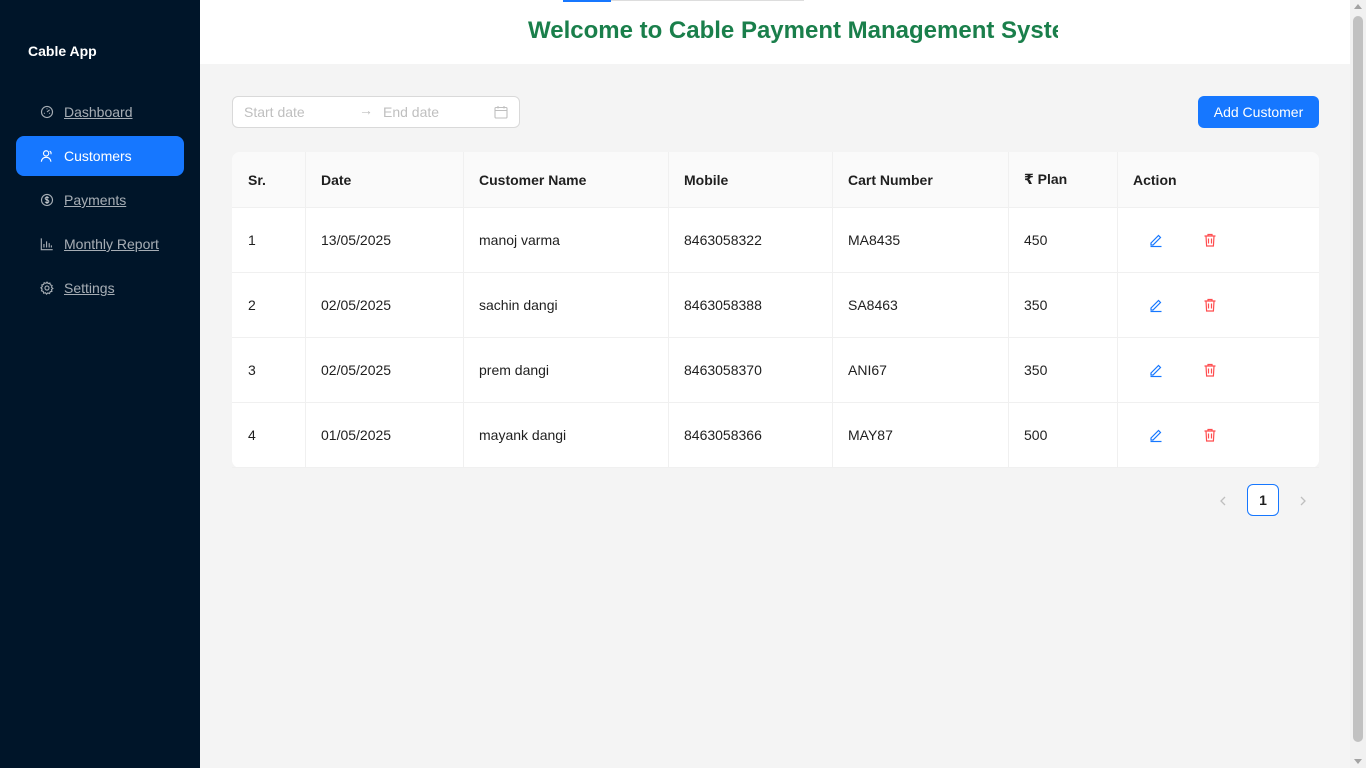 Image resolution: width=1366 pixels, height=768 pixels. I want to click on cell-customer-name: prem dangi, so click(565, 370).